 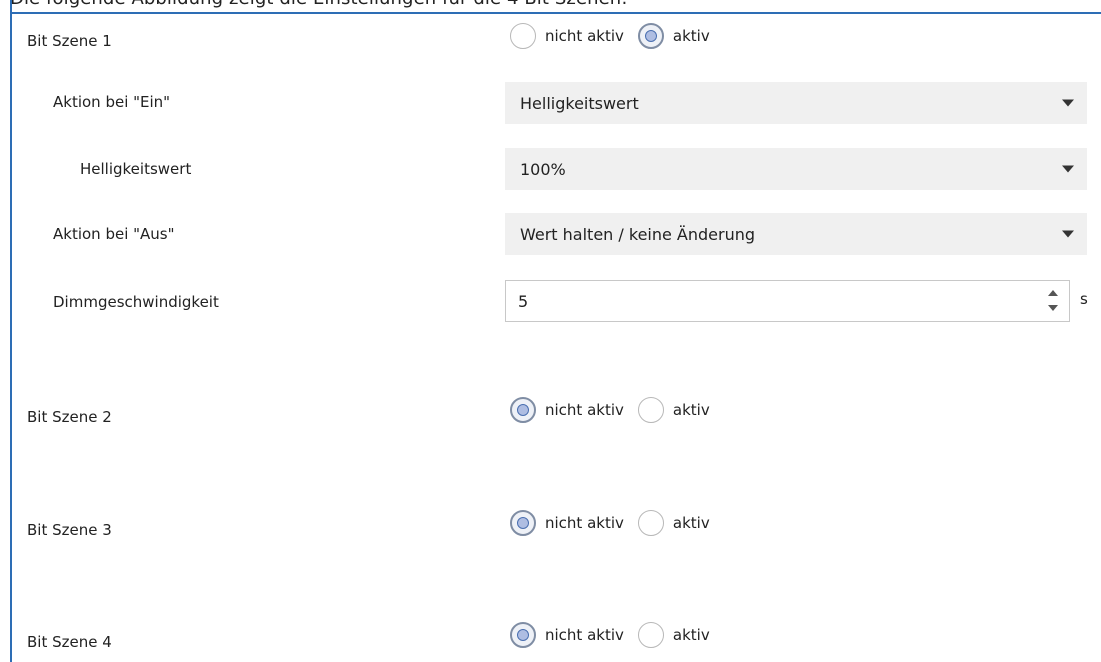 What do you see at coordinates (584, 523) in the screenshot?
I see `scene3-option-inactive-label: nicht aktiv` at bounding box center [584, 523].